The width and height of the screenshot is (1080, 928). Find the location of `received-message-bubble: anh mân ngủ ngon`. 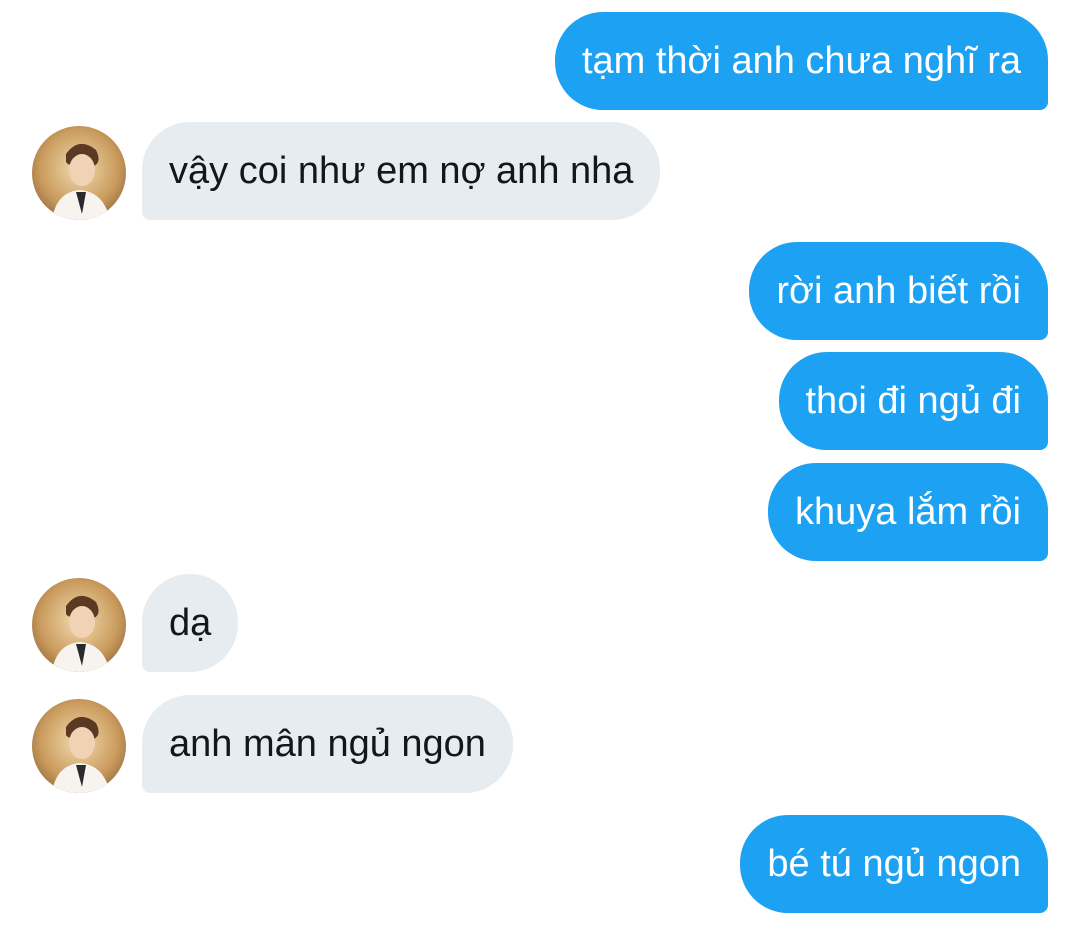

received-message-bubble: anh mân ngủ ngon is located at coordinates (327, 744).